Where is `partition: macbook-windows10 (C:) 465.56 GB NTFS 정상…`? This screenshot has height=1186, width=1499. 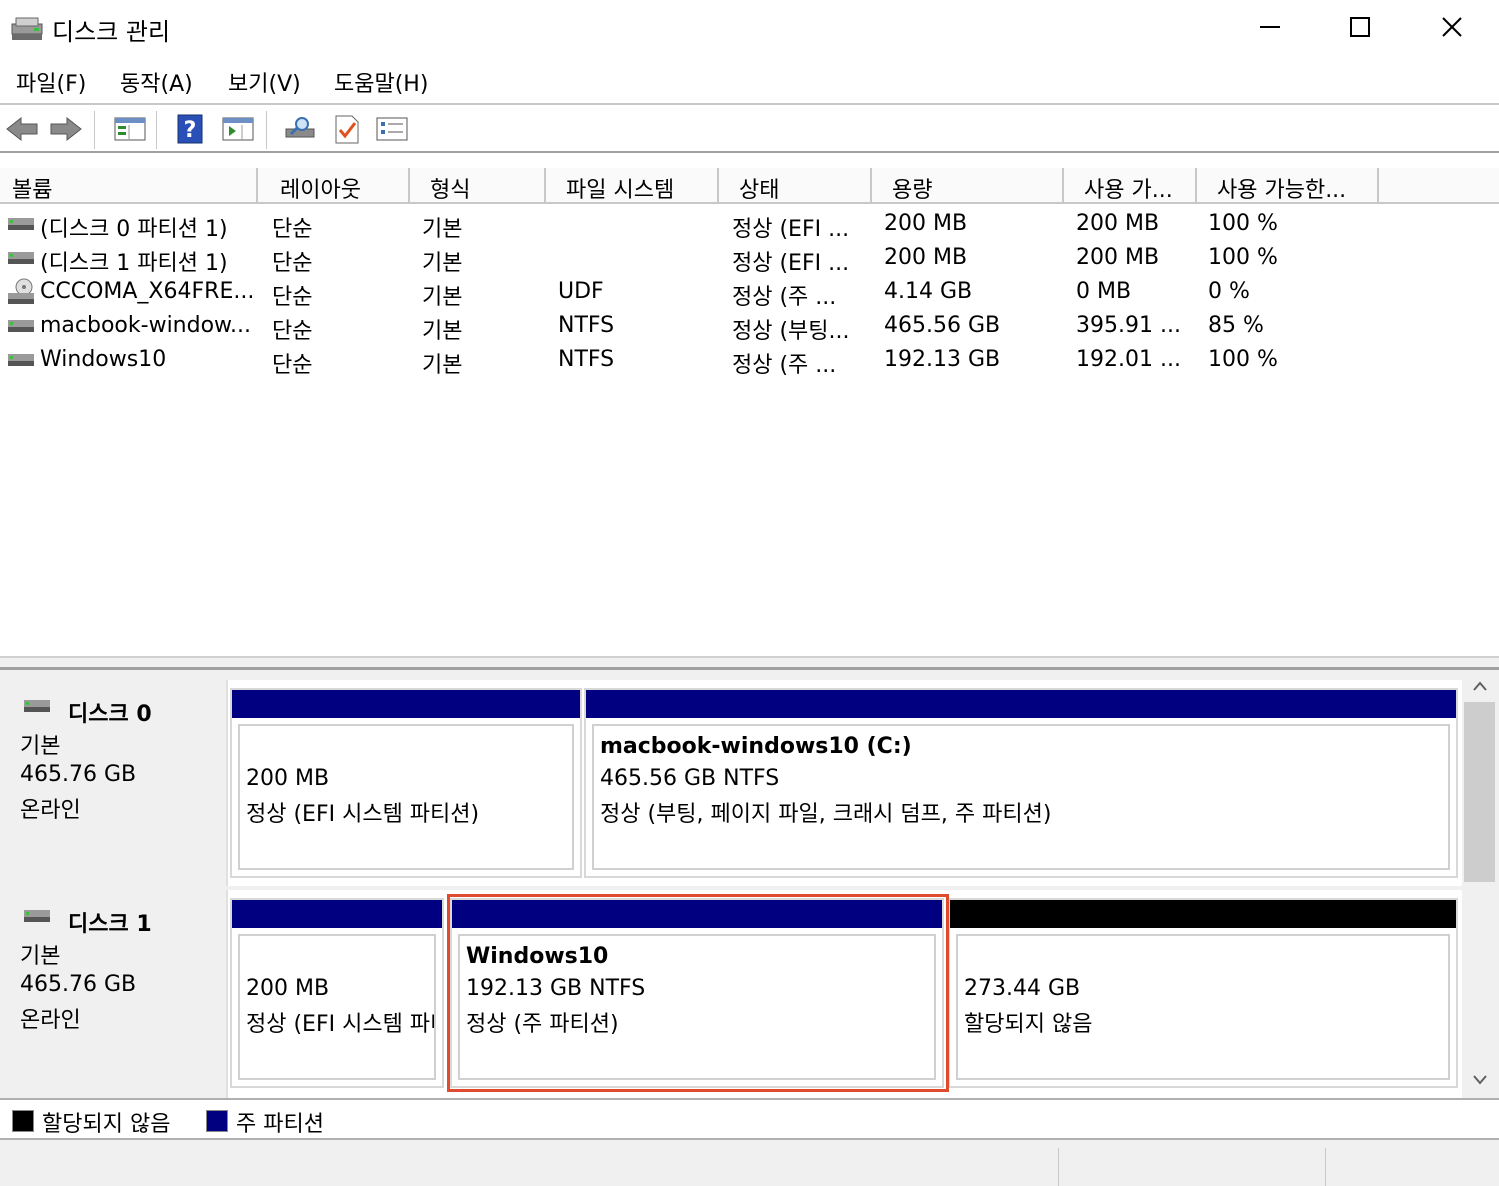 partition: macbook-windows10 (C:) 465.56 GB NTFS 정상… is located at coordinates (1021, 783).